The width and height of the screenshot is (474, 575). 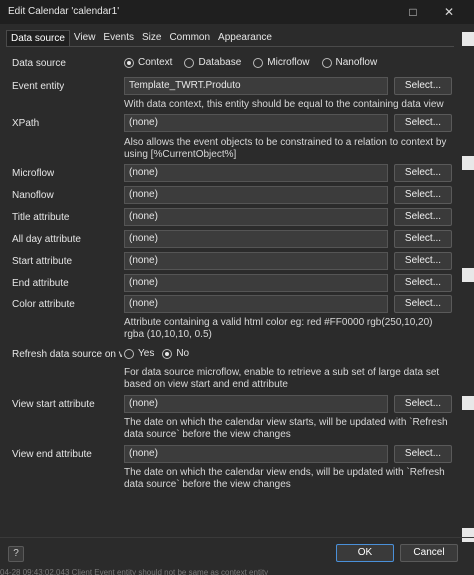 What do you see at coordinates (256, 217) in the screenshot?
I see `title-attribute-field: (none)` at bounding box center [256, 217].